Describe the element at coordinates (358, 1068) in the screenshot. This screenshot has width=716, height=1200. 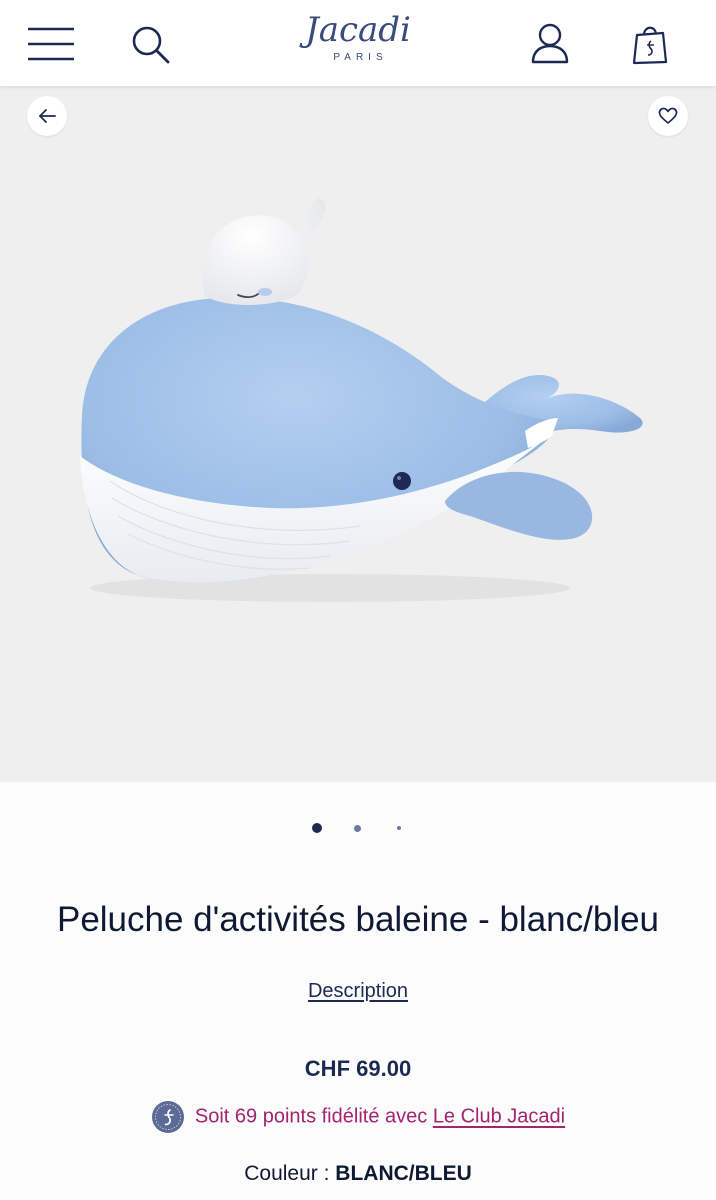
I see `product-price: CHF 69.00` at that location.